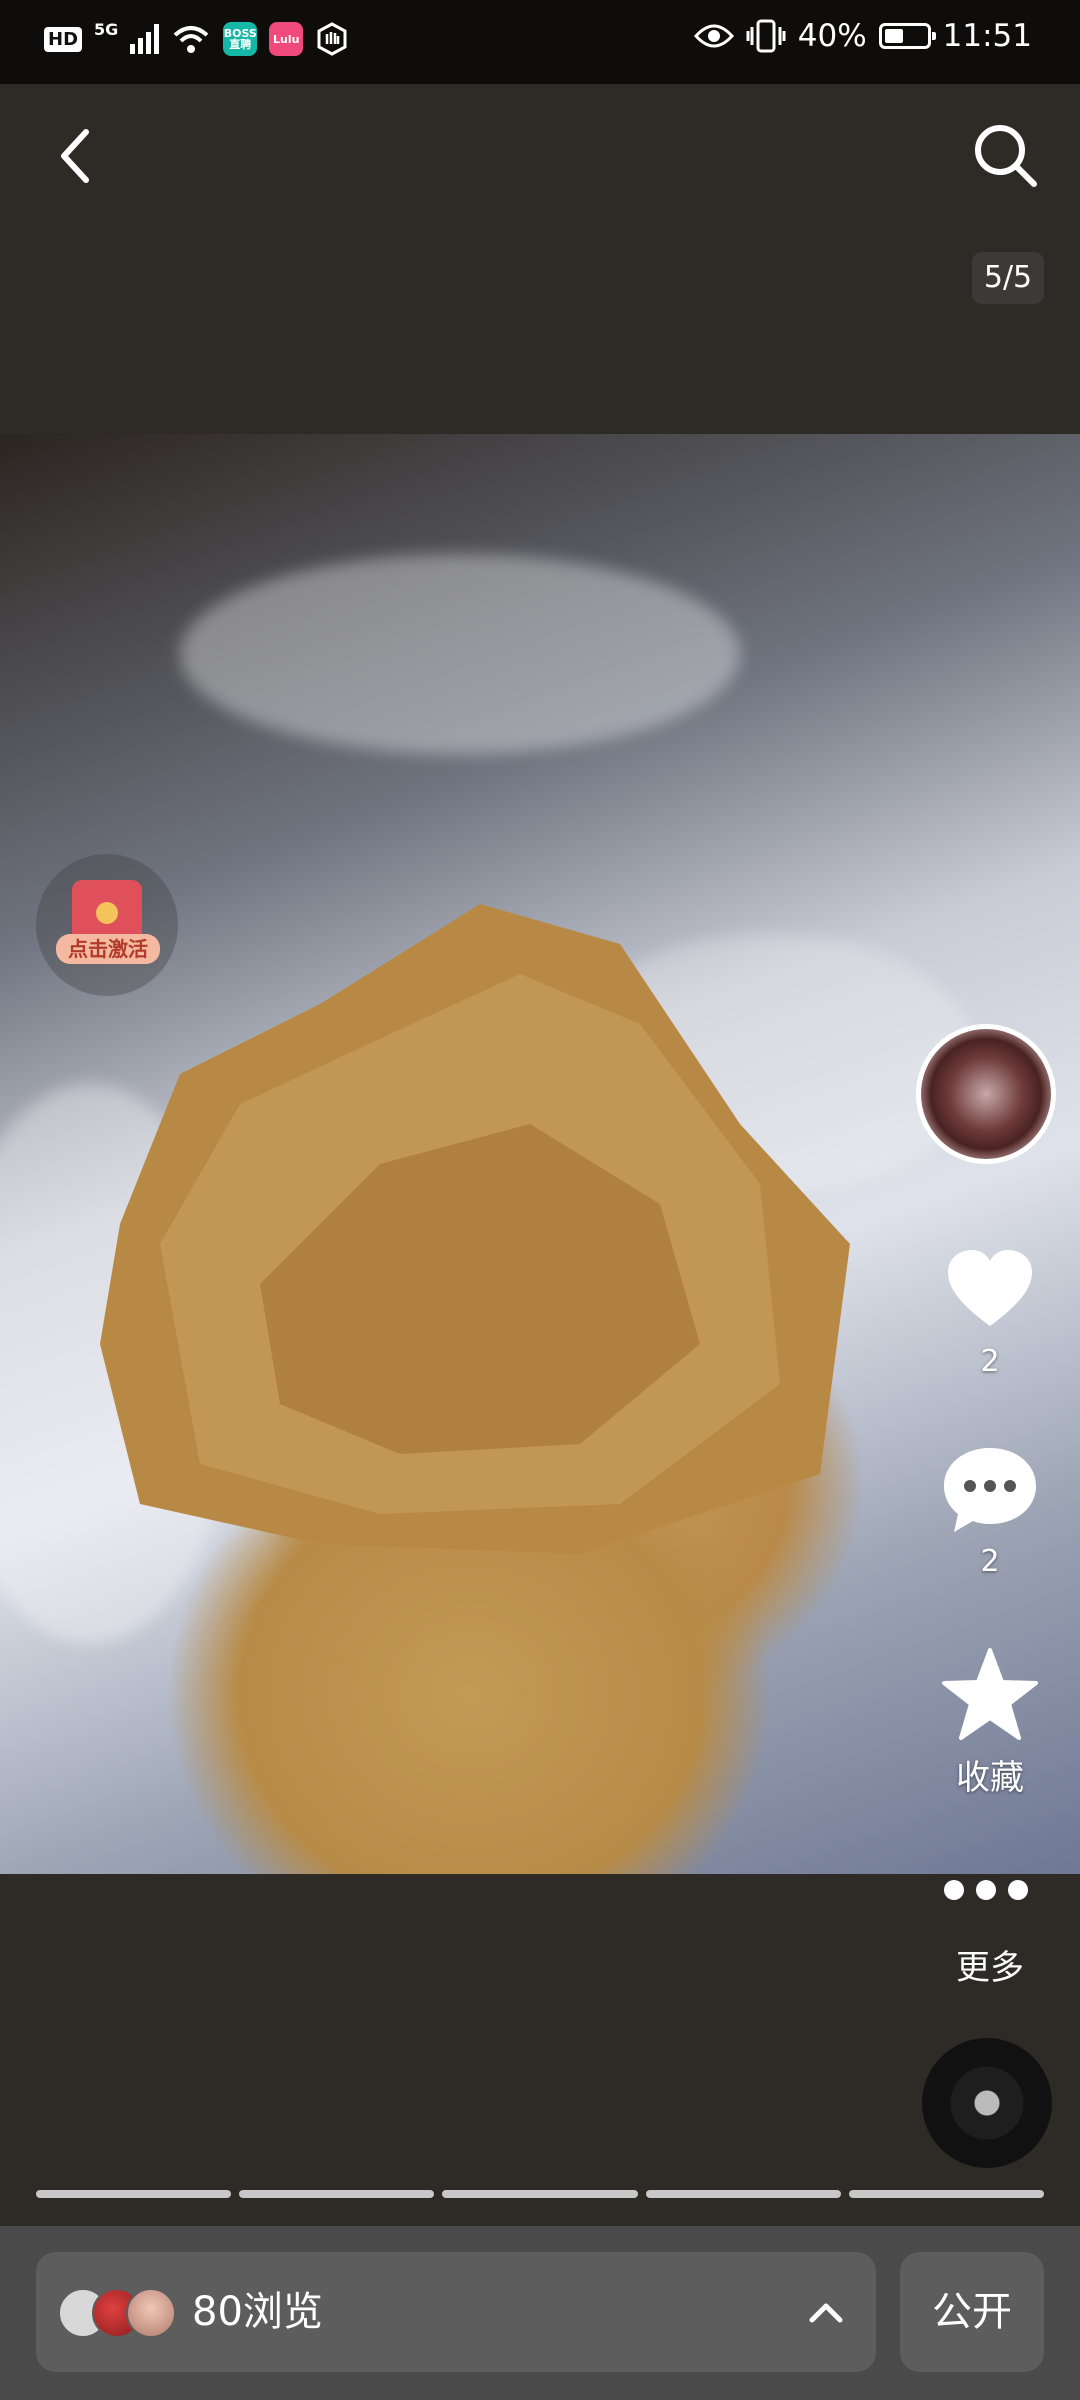  What do you see at coordinates (106, 29) in the screenshot?
I see `network-type: 5G` at bounding box center [106, 29].